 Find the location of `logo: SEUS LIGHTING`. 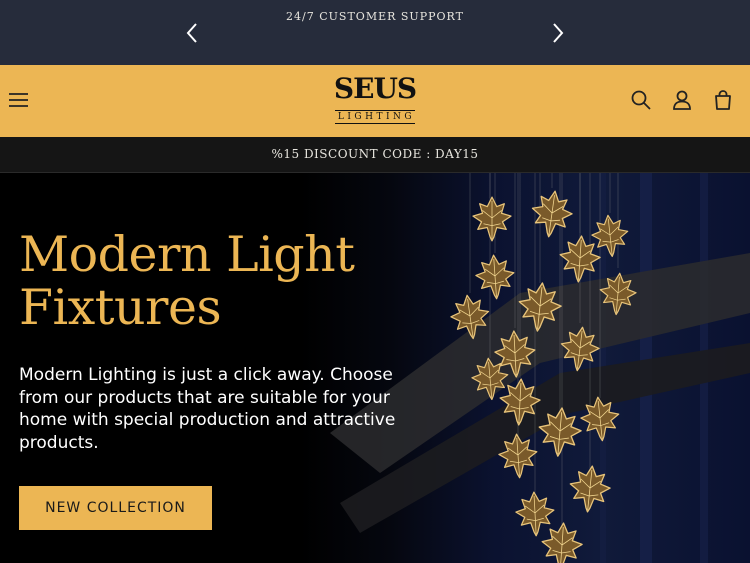

logo: SEUS LIGHTING is located at coordinates (375, 102).